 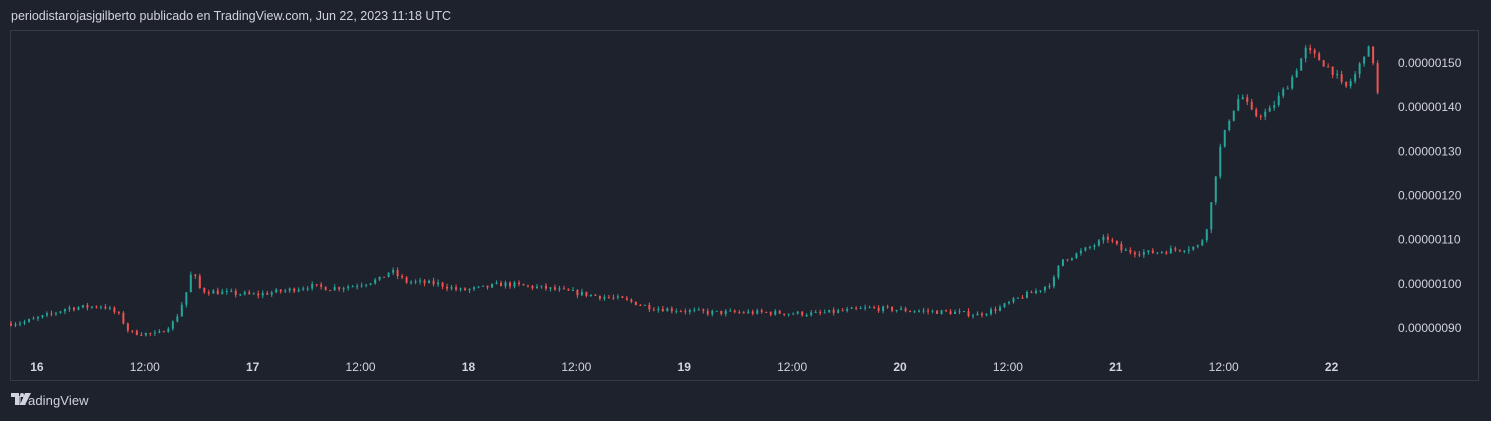 I want to click on x-tick-label: 19, so click(x=685, y=367).